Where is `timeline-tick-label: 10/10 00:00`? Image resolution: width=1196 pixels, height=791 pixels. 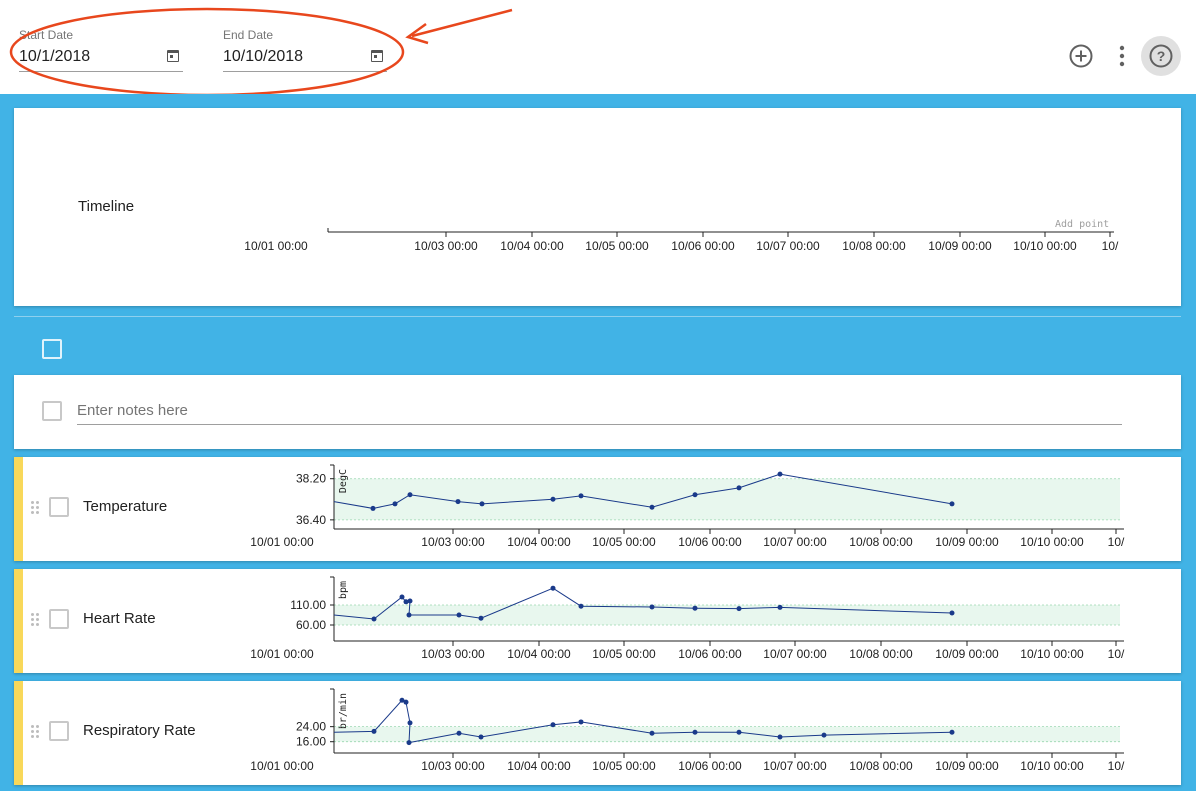 timeline-tick-label: 10/10 00:00 is located at coordinates (1045, 246).